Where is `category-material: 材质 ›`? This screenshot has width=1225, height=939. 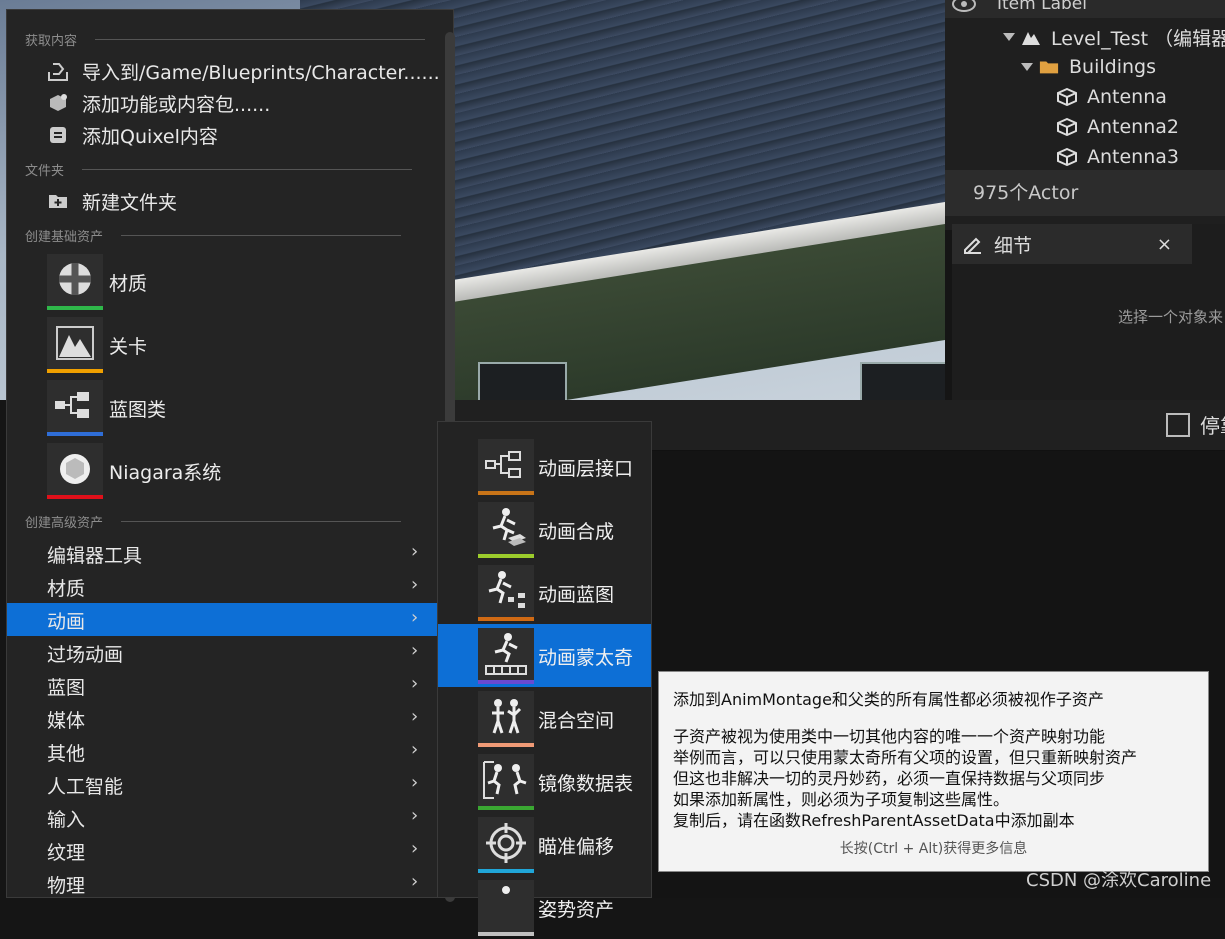 category-material: 材质 › is located at coordinates (223, 586).